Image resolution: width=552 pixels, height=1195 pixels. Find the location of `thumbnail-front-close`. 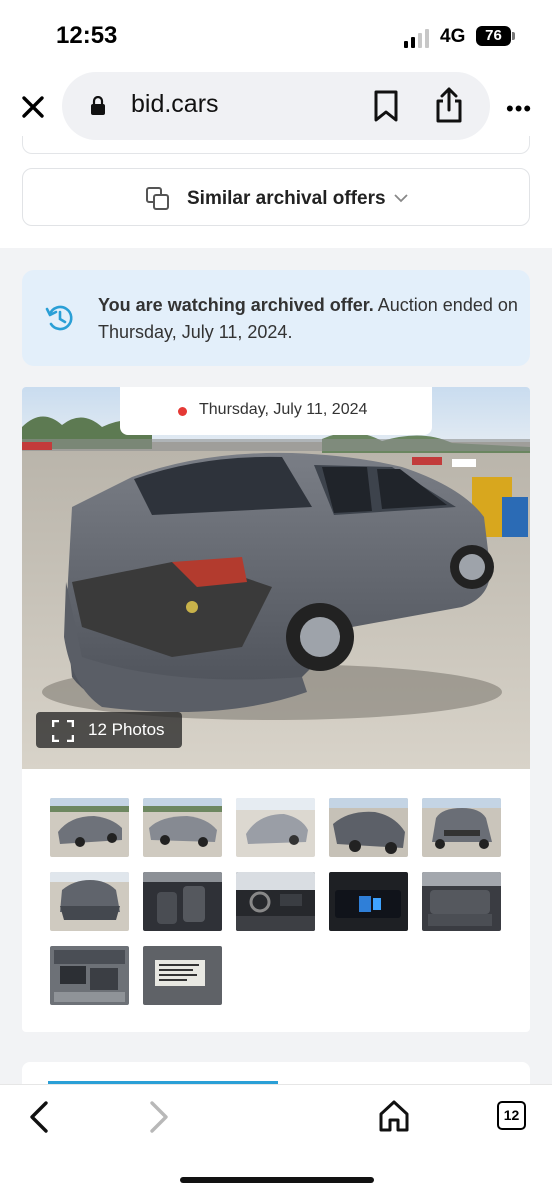

thumbnail-front-close is located at coordinates (368, 827).